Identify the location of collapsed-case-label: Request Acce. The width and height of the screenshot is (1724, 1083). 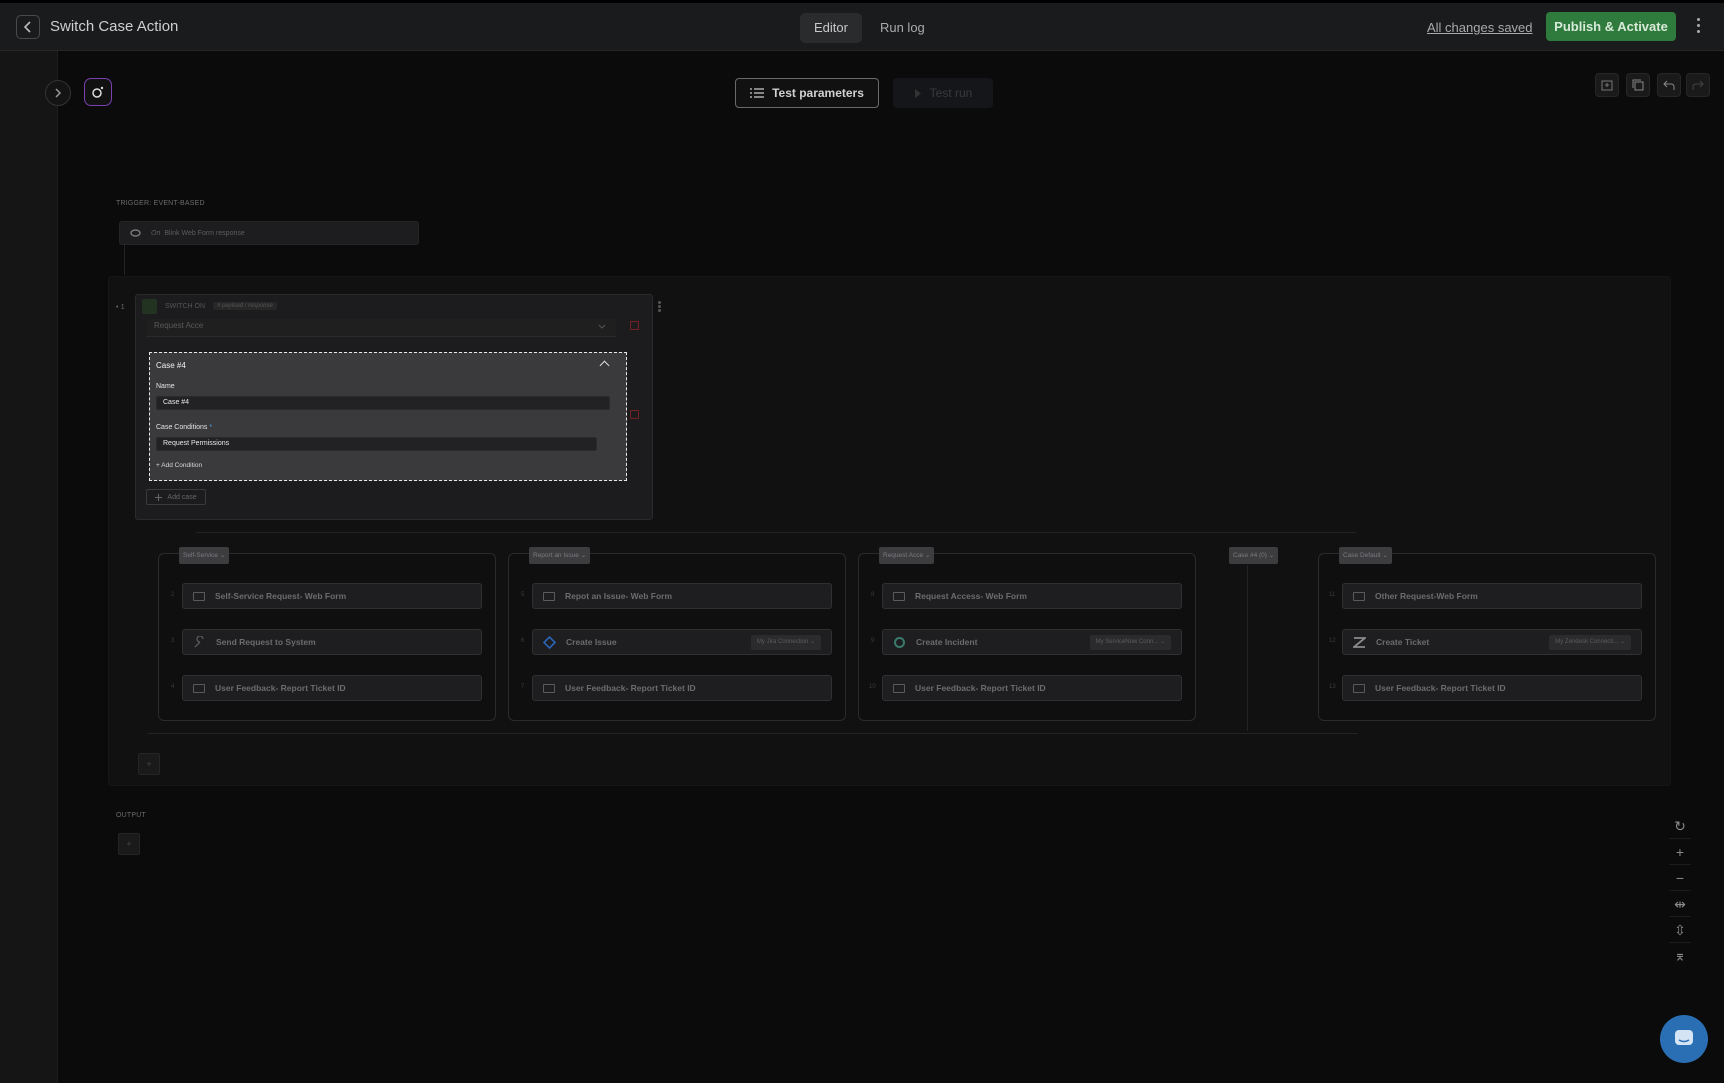
(179, 325).